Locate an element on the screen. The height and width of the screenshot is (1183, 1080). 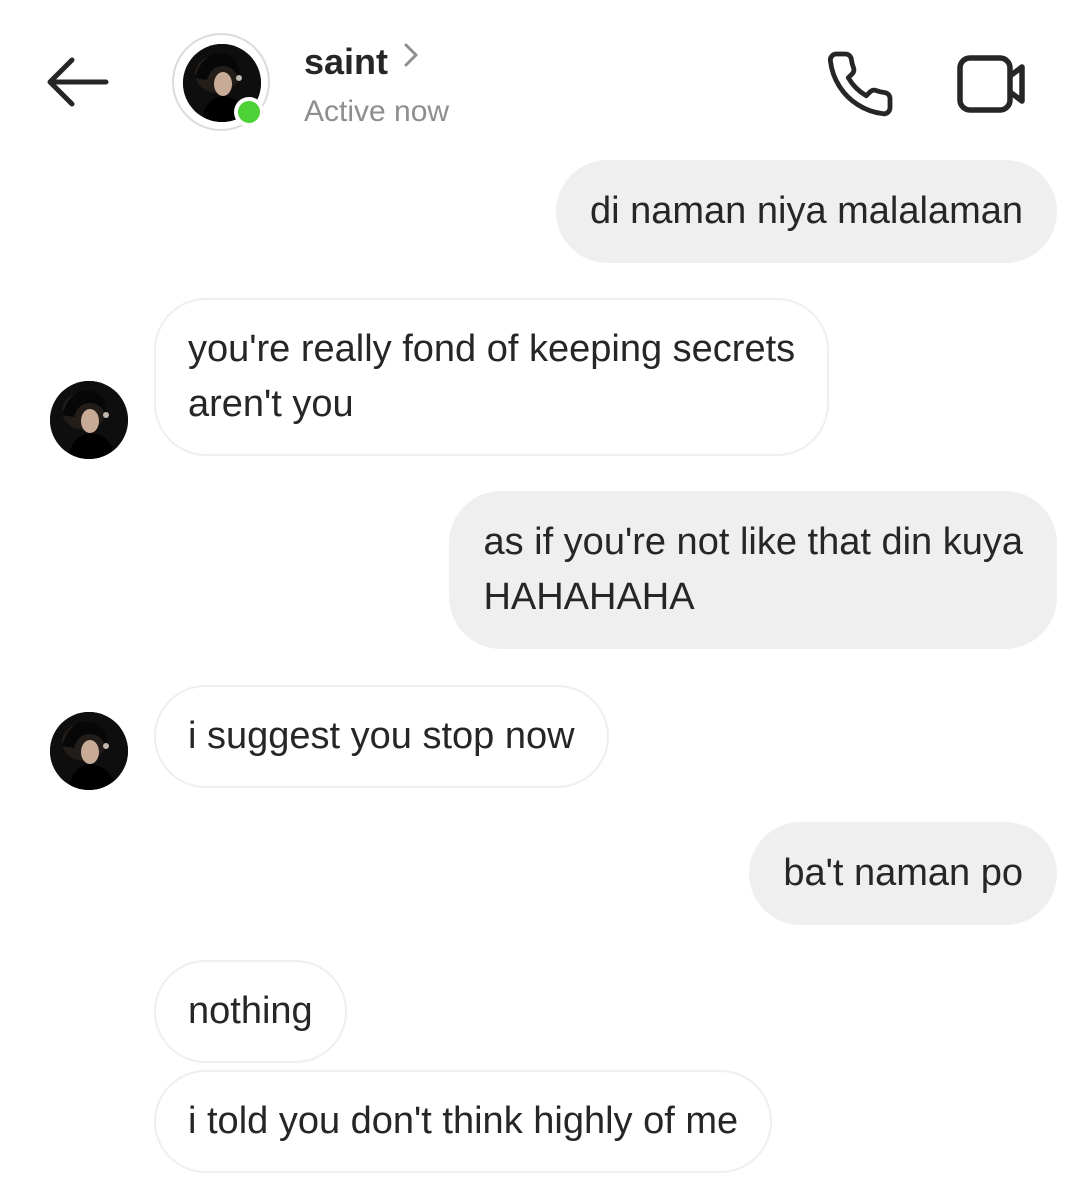
arrow-left-icon is located at coordinates (78, 82).